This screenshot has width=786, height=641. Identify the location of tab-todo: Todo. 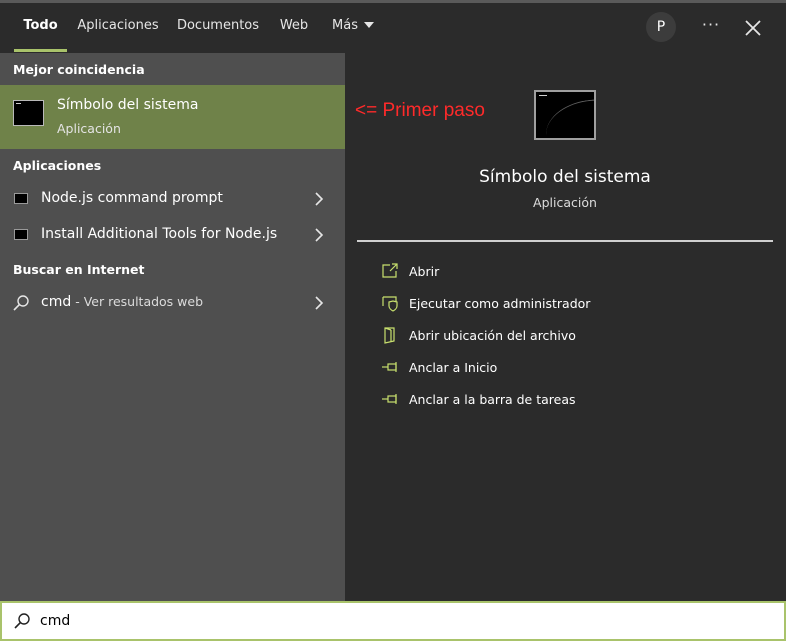
(40, 28).